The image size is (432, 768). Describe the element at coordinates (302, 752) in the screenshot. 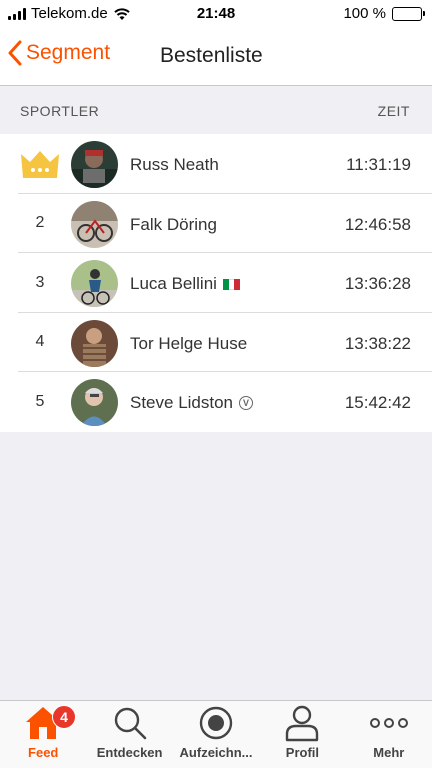

I see `tab-label: Profil` at that location.